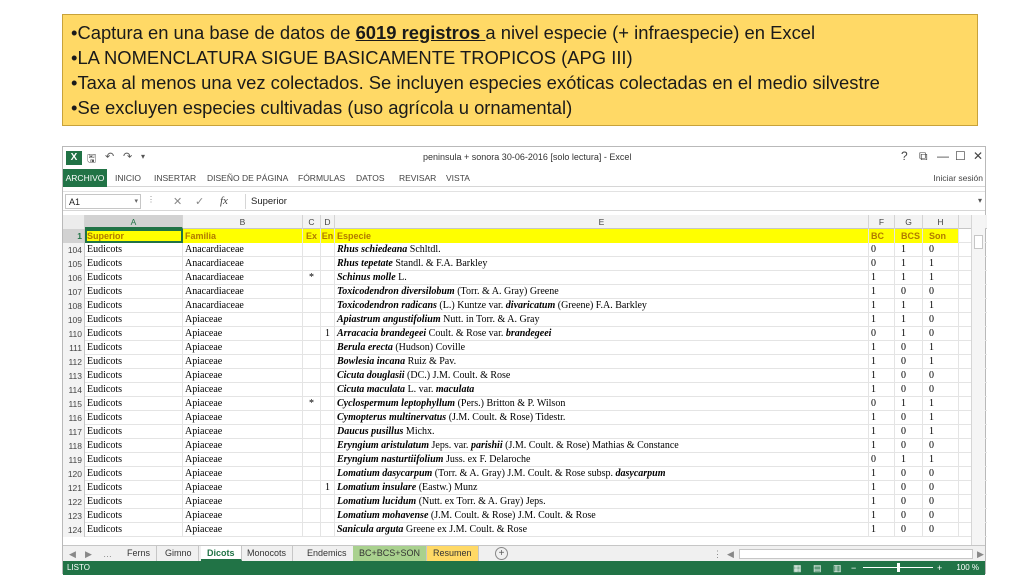 The height and width of the screenshot is (576, 1024). What do you see at coordinates (856, 554) in the screenshot?
I see `horizontal-scrollbar` at bounding box center [856, 554].